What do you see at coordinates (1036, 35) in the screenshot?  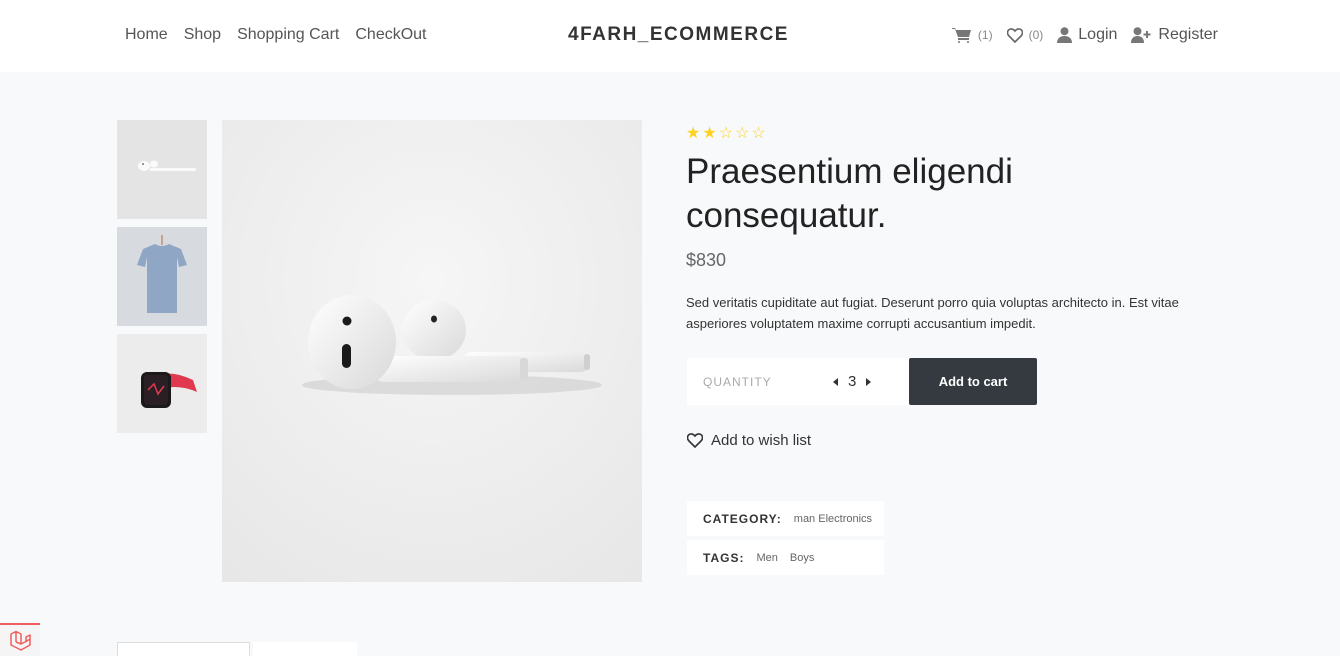 I see `wishlist-count: (0)` at bounding box center [1036, 35].